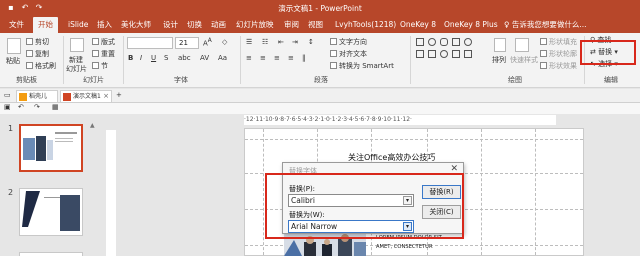  Describe the element at coordinates (558, 42) in the screenshot. I see `shape-fill-button: 形状填充` at that location.